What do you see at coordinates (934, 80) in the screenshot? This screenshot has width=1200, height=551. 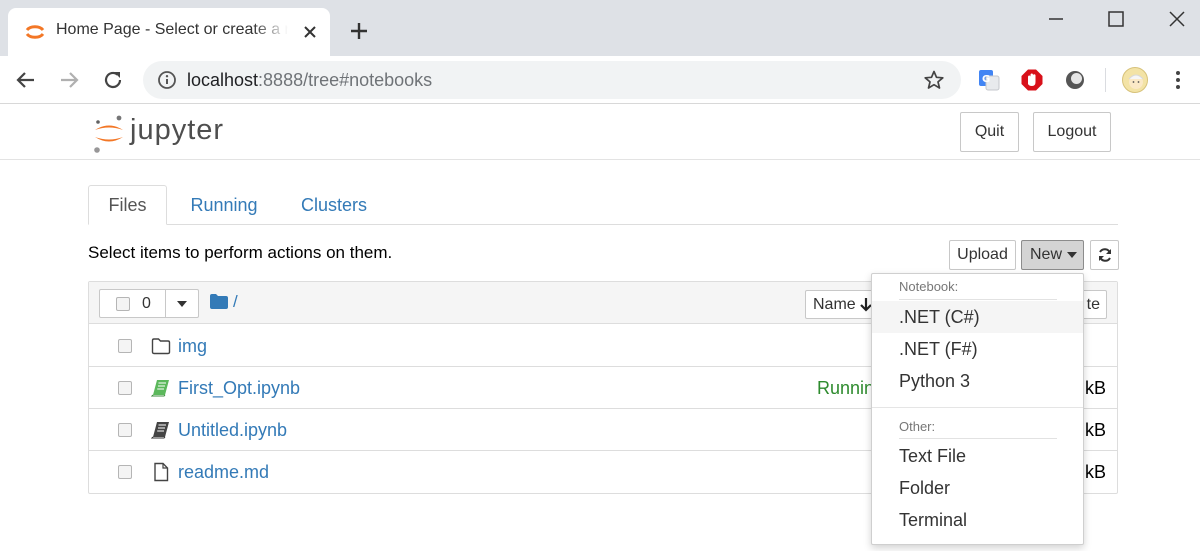 I see `bookmark-star-icon` at bounding box center [934, 80].